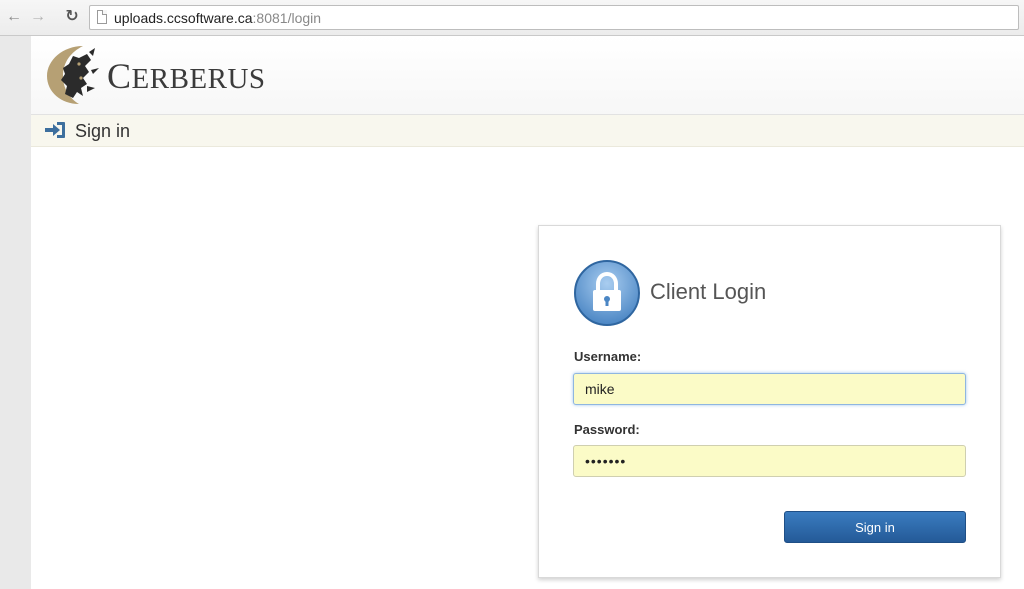 This screenshot has width=1024, height=589. Describe the element at coordinates (119, 76) in the screenshot. I see `brand-initial: C` at that location.